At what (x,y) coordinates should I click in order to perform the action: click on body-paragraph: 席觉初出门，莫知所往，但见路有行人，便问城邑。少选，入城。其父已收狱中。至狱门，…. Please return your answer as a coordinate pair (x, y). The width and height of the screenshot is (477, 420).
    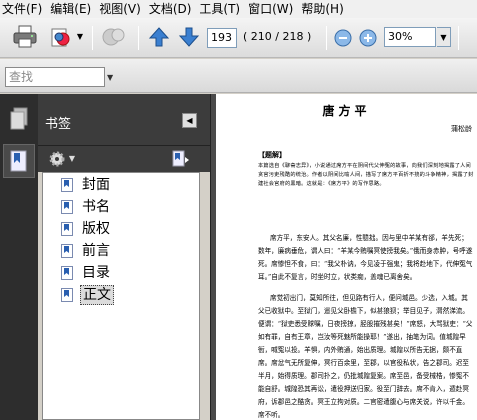
    Looking at the image, I should click on (365, 356).